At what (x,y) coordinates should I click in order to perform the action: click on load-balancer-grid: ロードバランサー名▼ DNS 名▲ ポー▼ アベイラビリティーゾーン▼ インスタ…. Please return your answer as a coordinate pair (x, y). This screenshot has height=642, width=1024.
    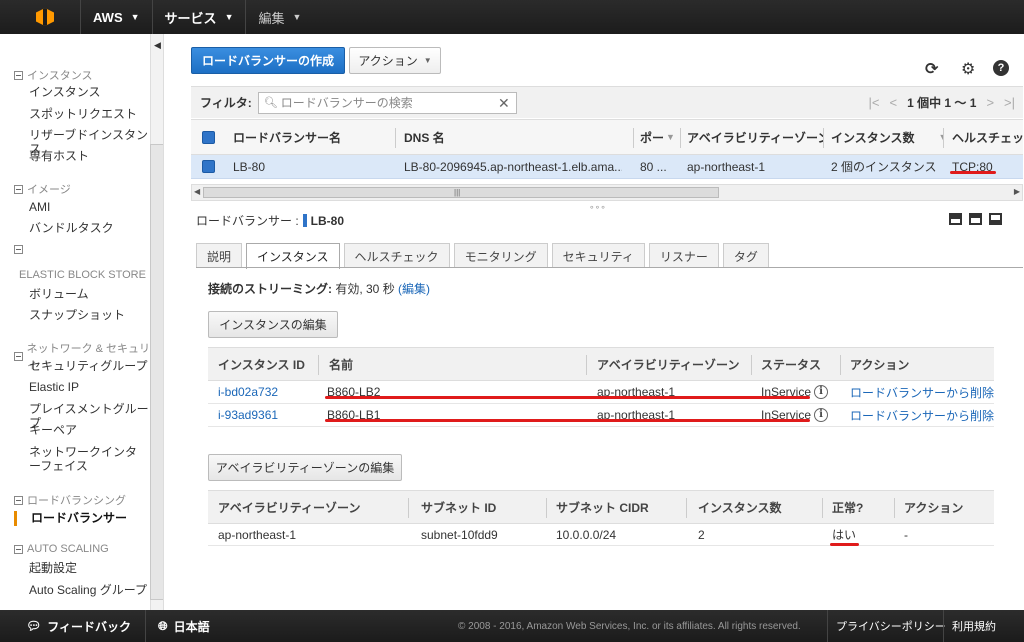
    Looking at the image, I should click on (607, 149).